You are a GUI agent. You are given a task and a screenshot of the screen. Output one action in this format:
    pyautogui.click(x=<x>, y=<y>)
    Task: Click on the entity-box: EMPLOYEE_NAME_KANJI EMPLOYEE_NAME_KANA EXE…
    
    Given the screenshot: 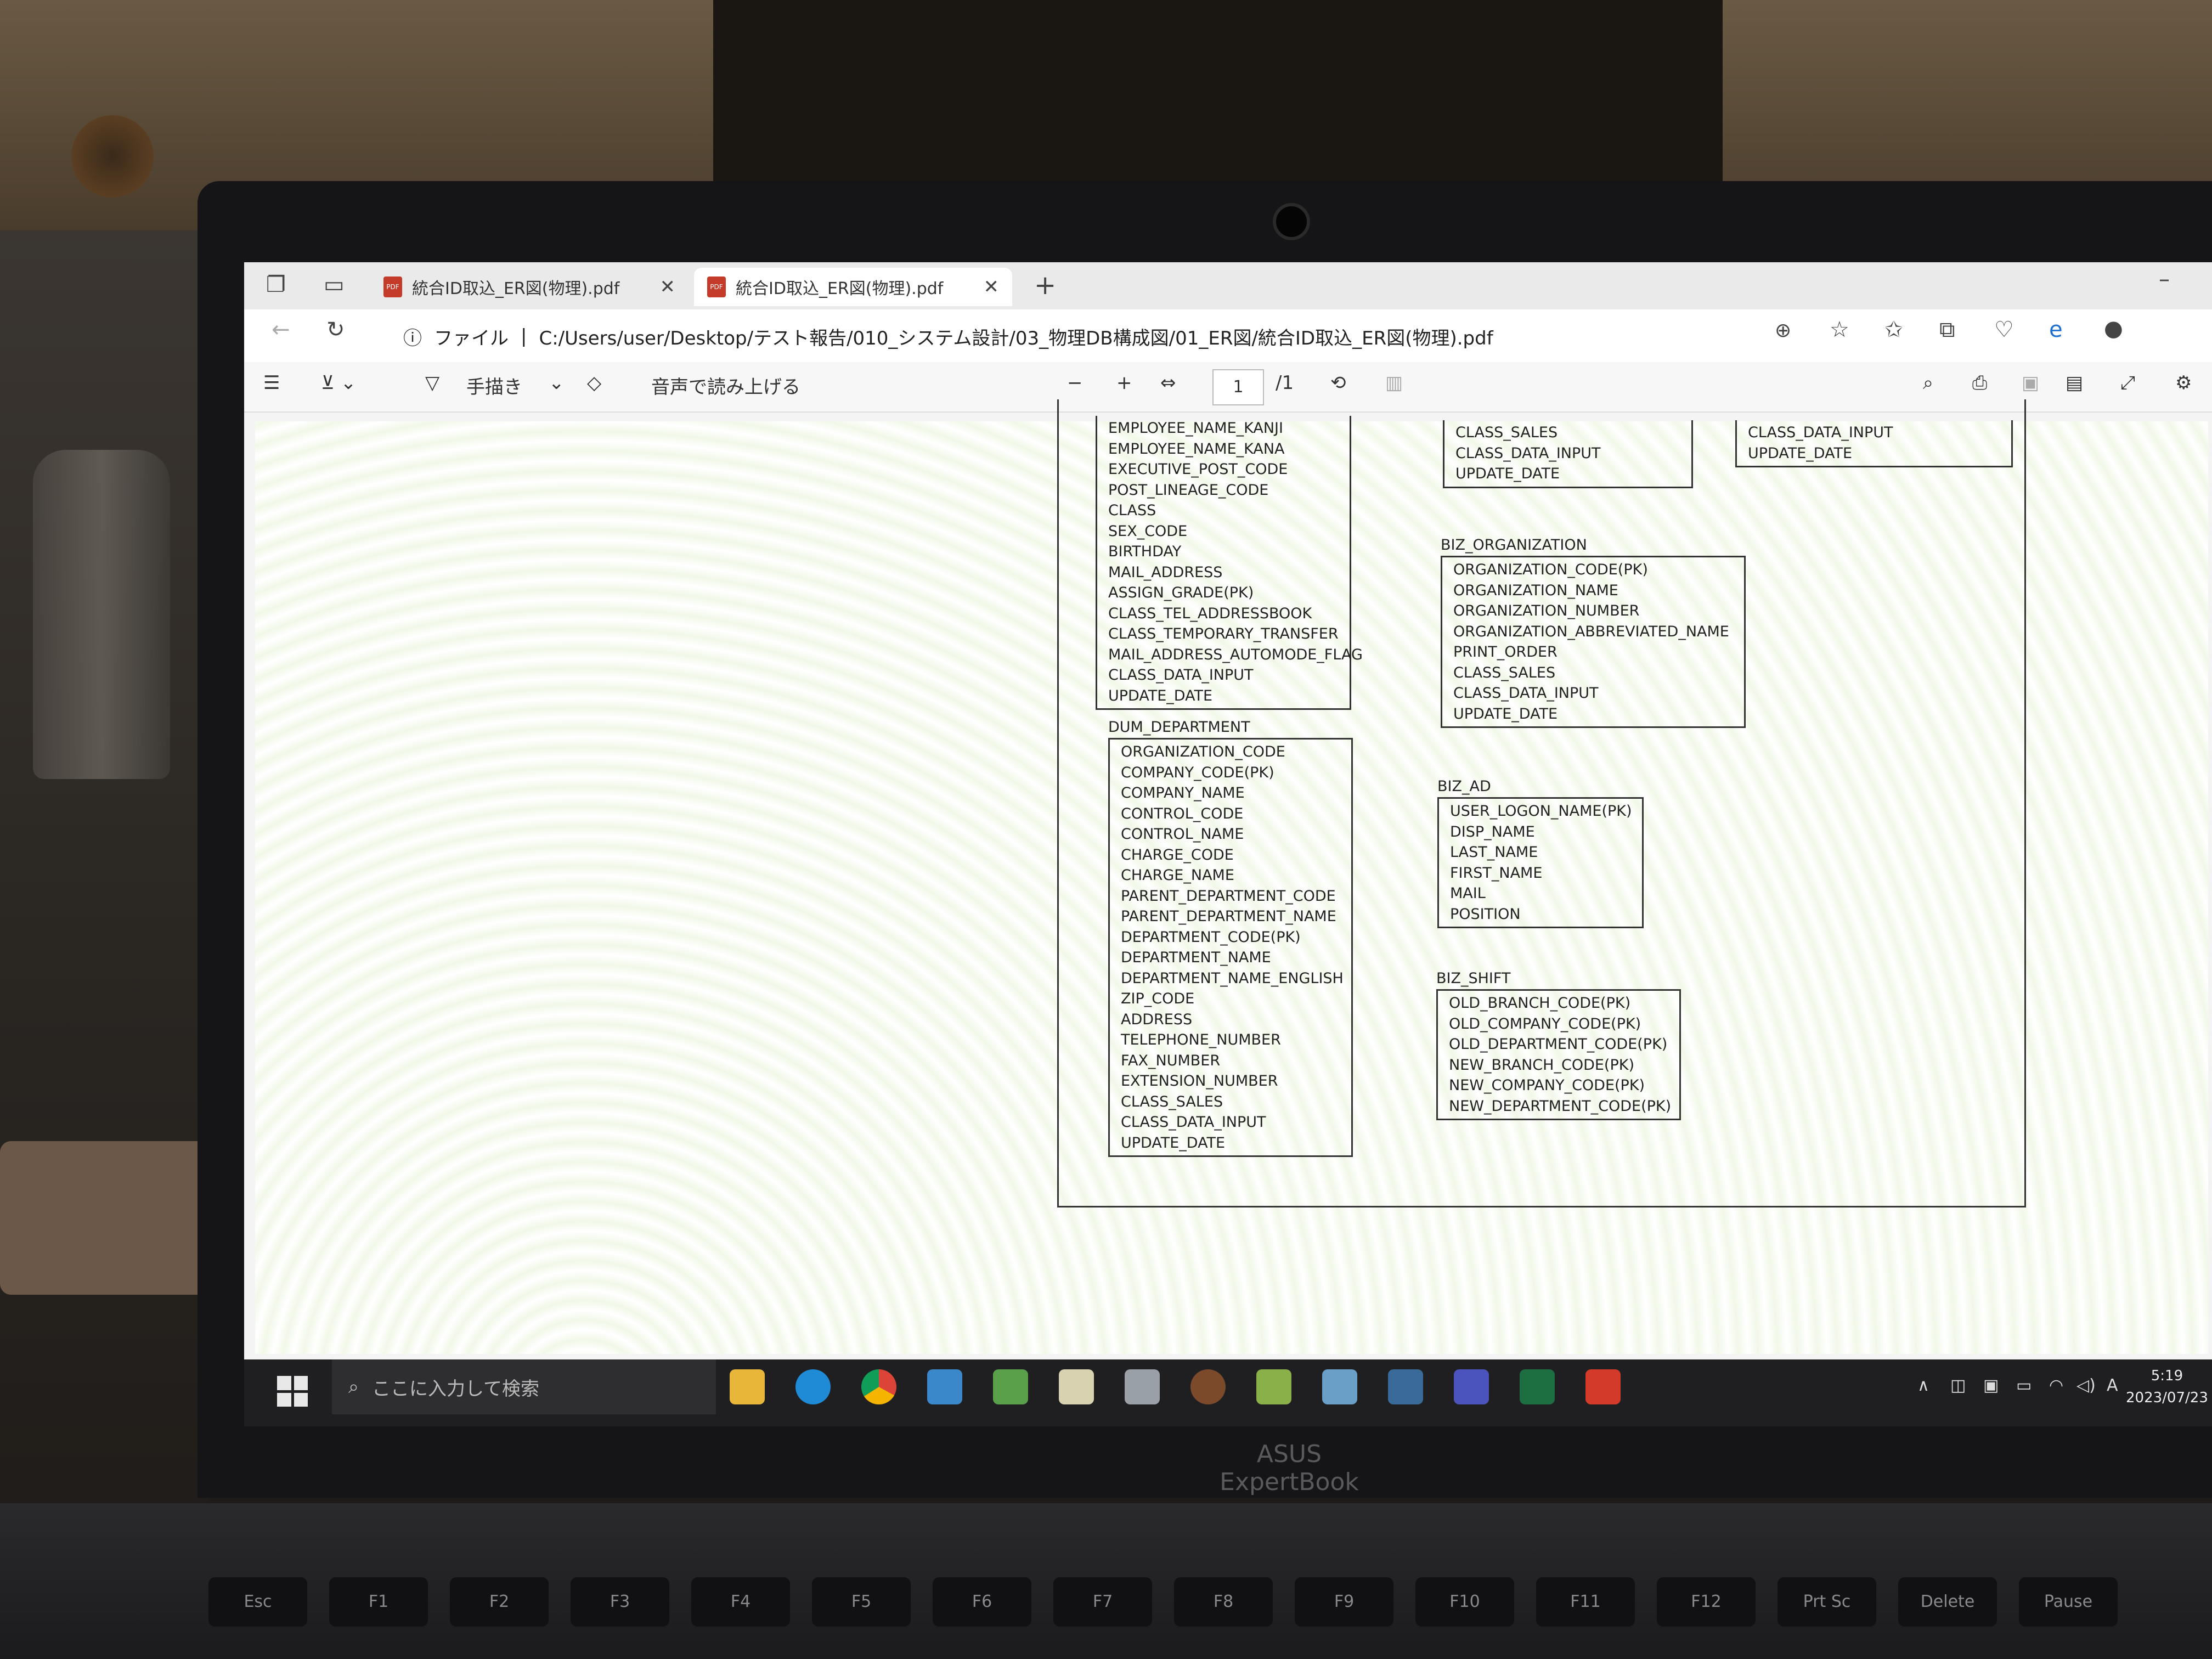 What is the action you would take?
    pyautogui.click(x=1229, y=563)
    